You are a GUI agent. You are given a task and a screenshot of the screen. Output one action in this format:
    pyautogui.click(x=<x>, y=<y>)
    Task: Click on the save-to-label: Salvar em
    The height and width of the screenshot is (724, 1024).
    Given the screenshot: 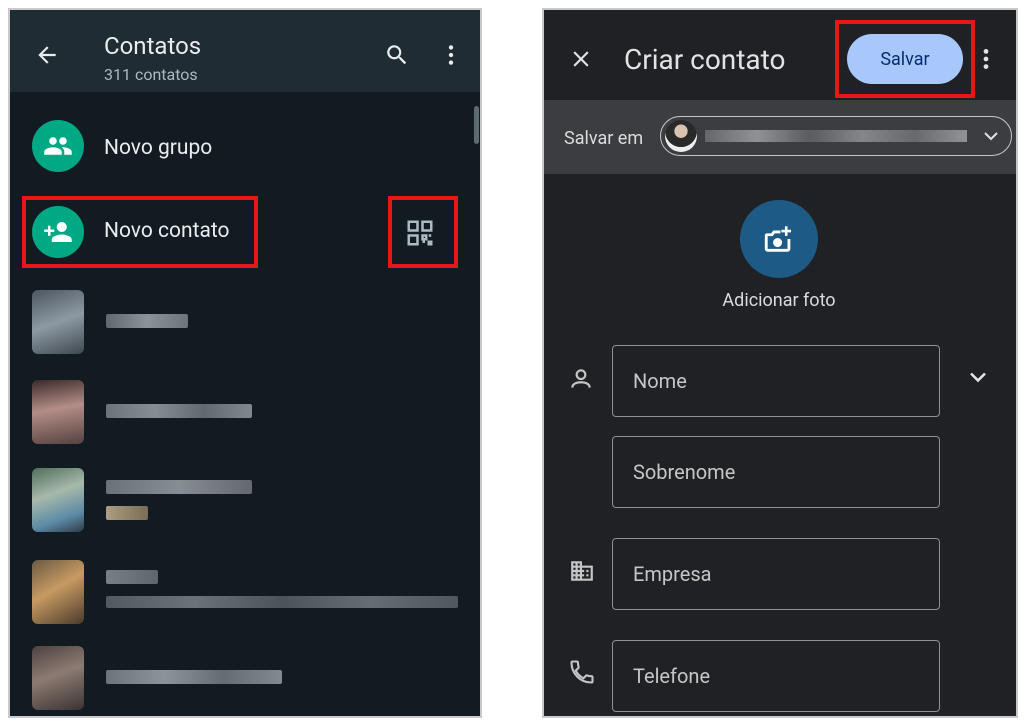 What is the action you would take?
    pyautogui.click(x=604, y=138)
    